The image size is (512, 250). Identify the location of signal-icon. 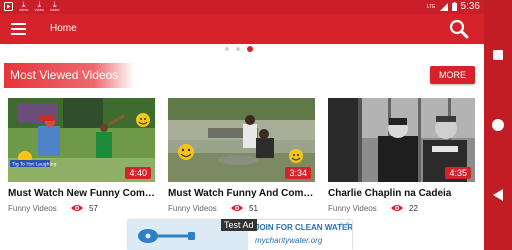
(443, 6).